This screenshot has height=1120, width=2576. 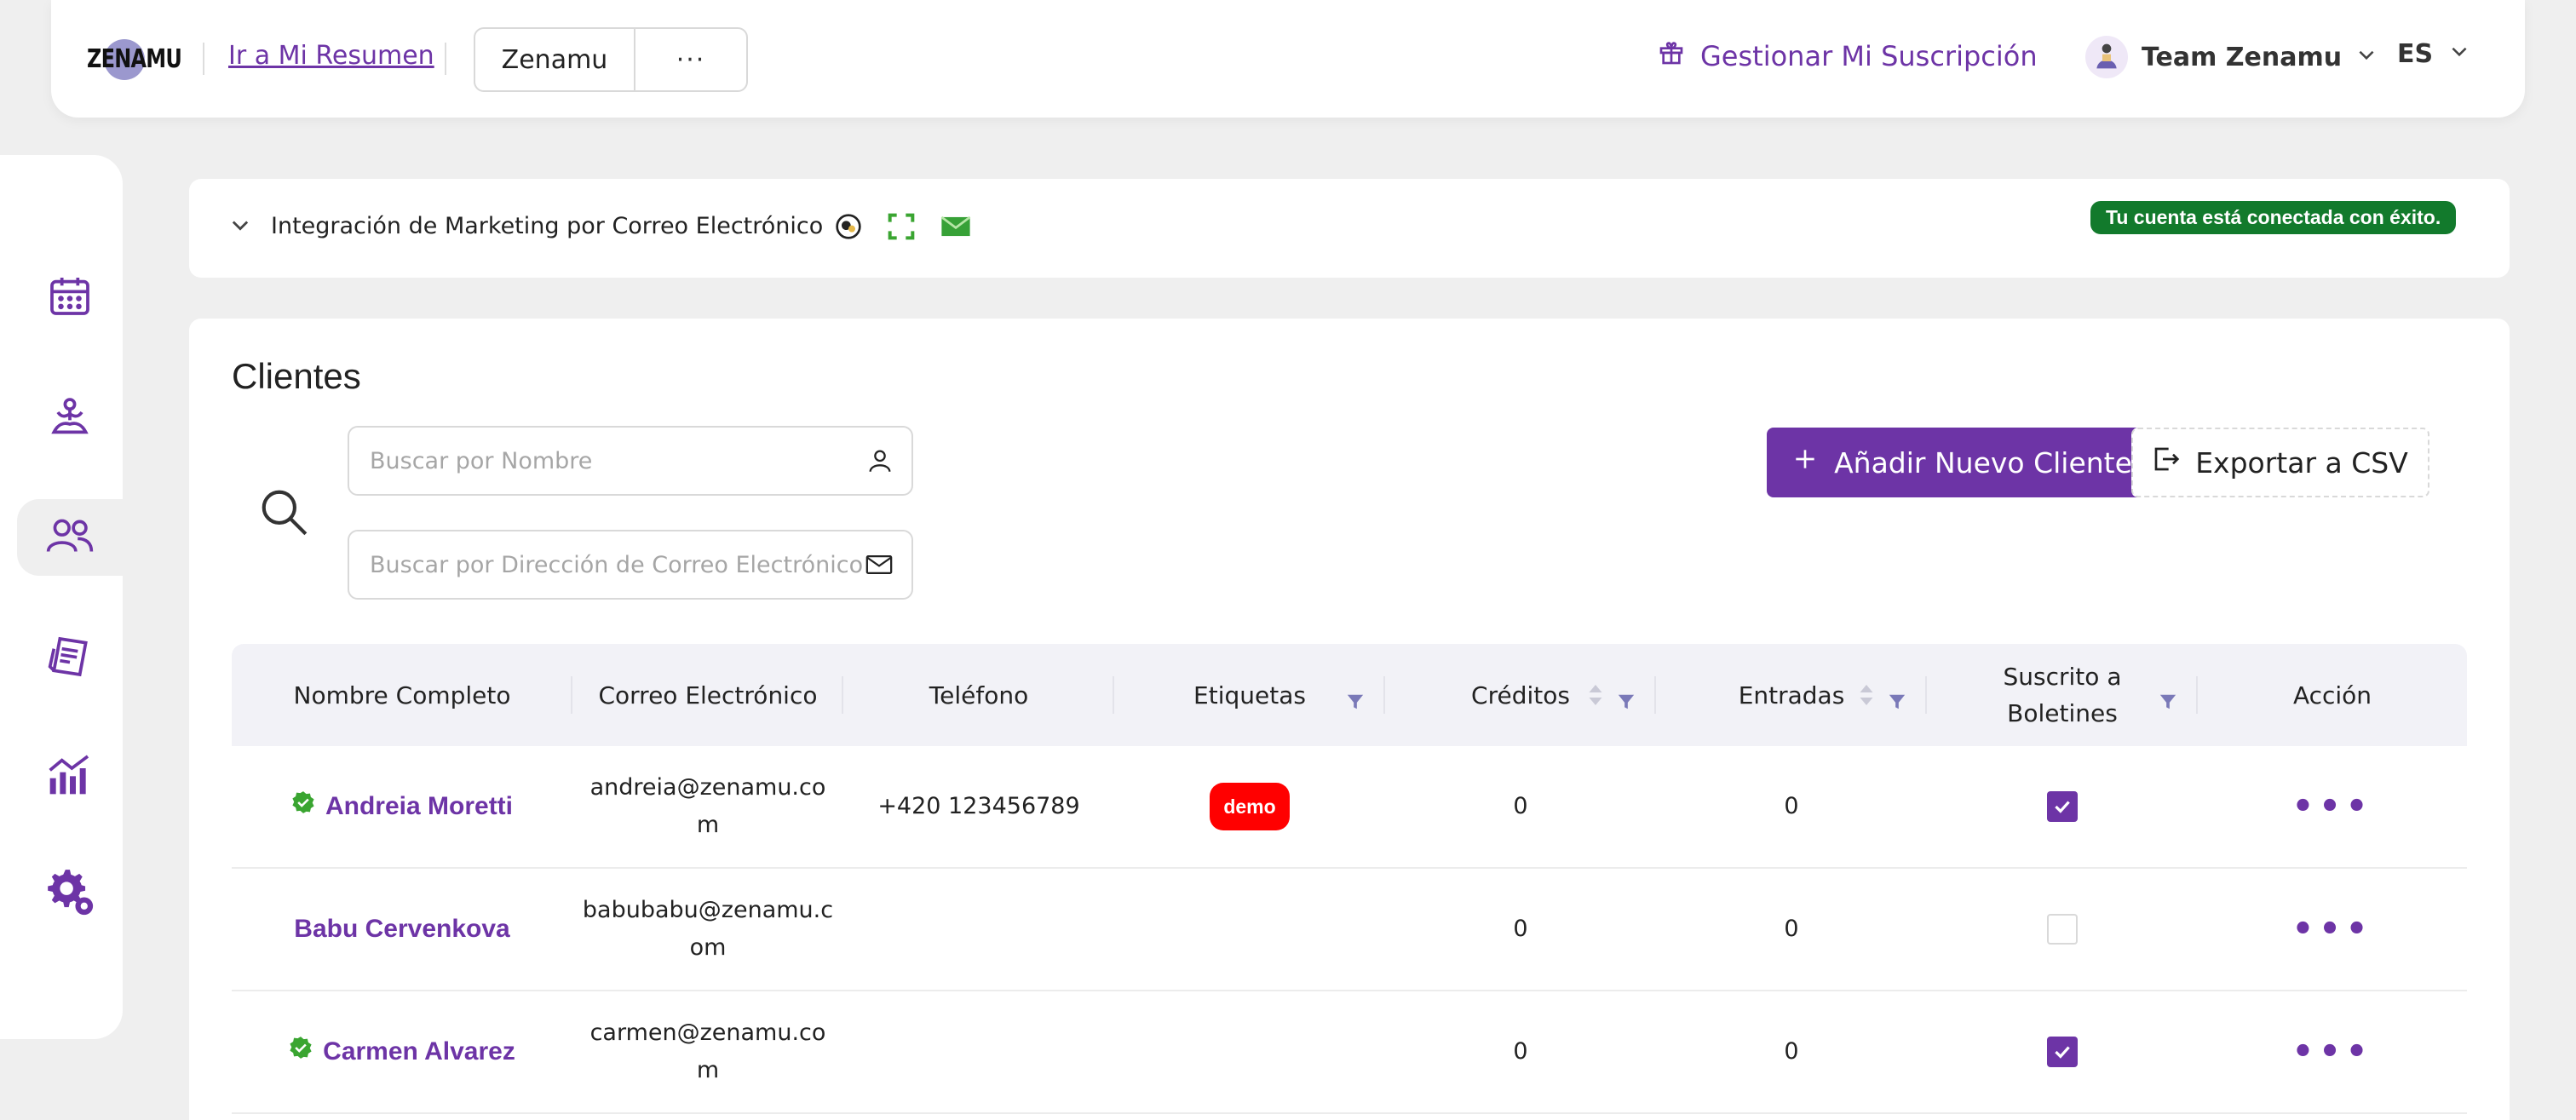 I want to click on client-name-cell: Babu Cervenkova, so click(x=402, y=929).